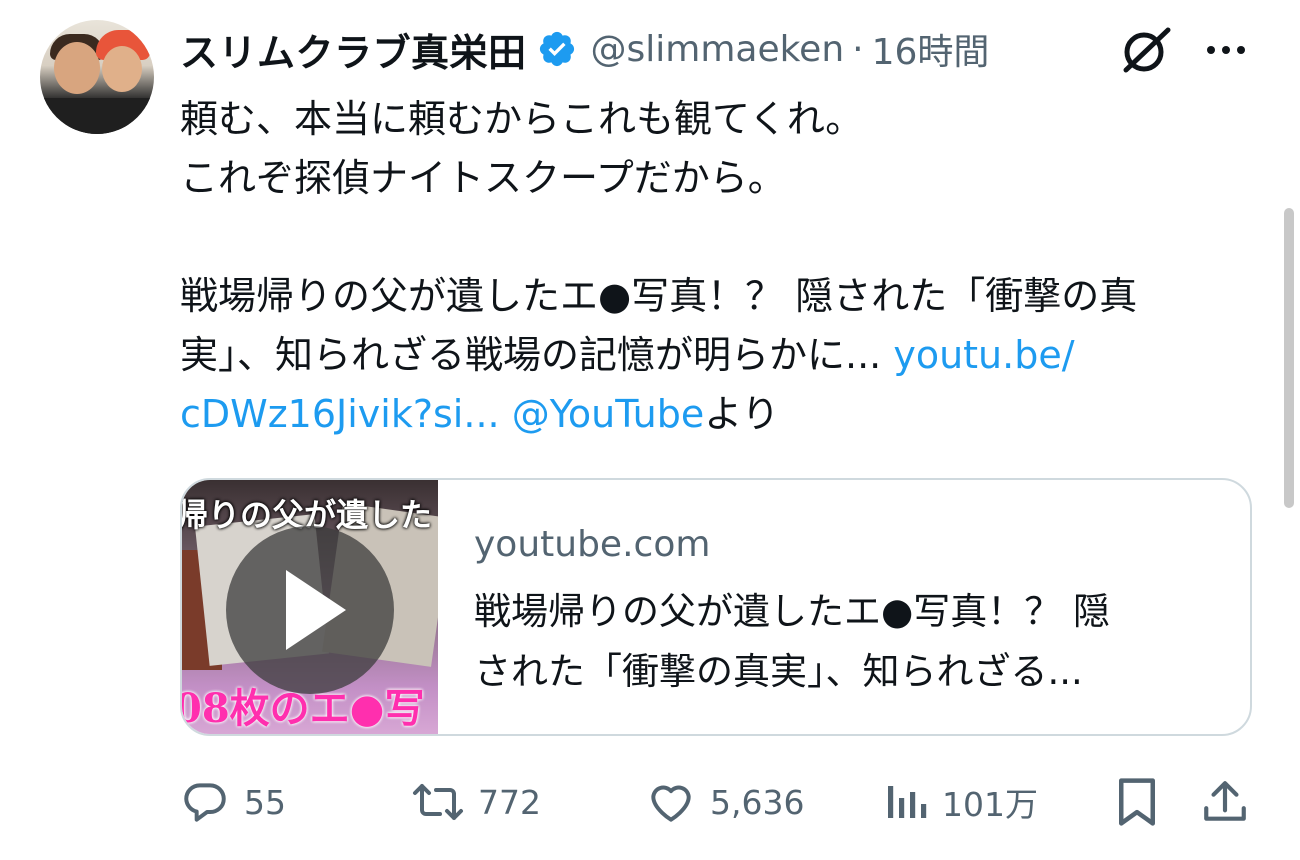  What do you see at coordinates (233, 802) in the screenshot?
I see `reply-button: 55` at bounding box center [233, 802].